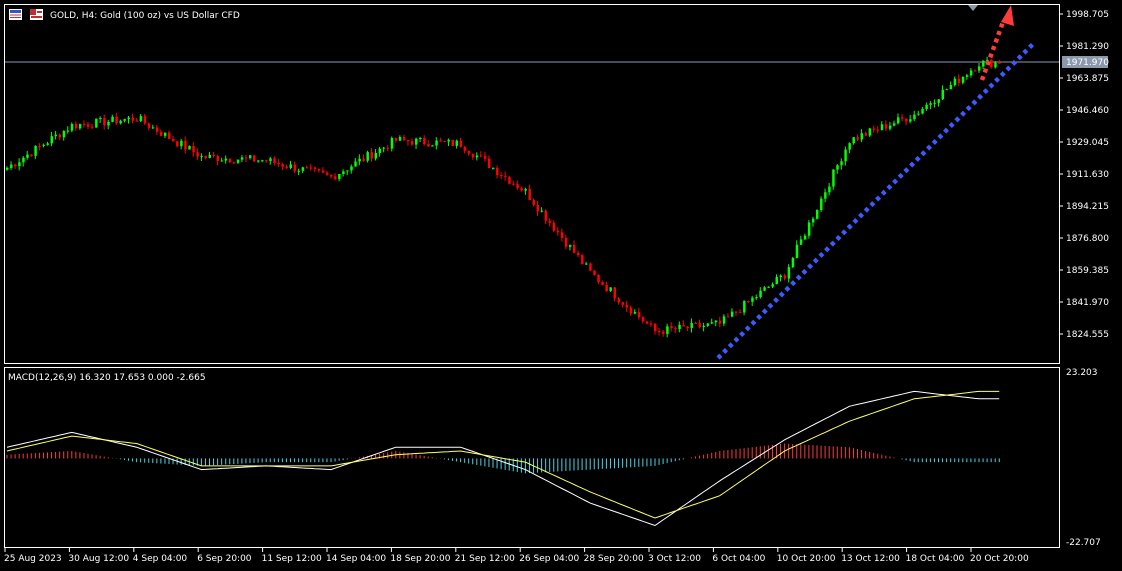  What do you see at coordinates (36, 14) in the screenshot?
I see `market-flag-icon` at bounding box center [36, 14].